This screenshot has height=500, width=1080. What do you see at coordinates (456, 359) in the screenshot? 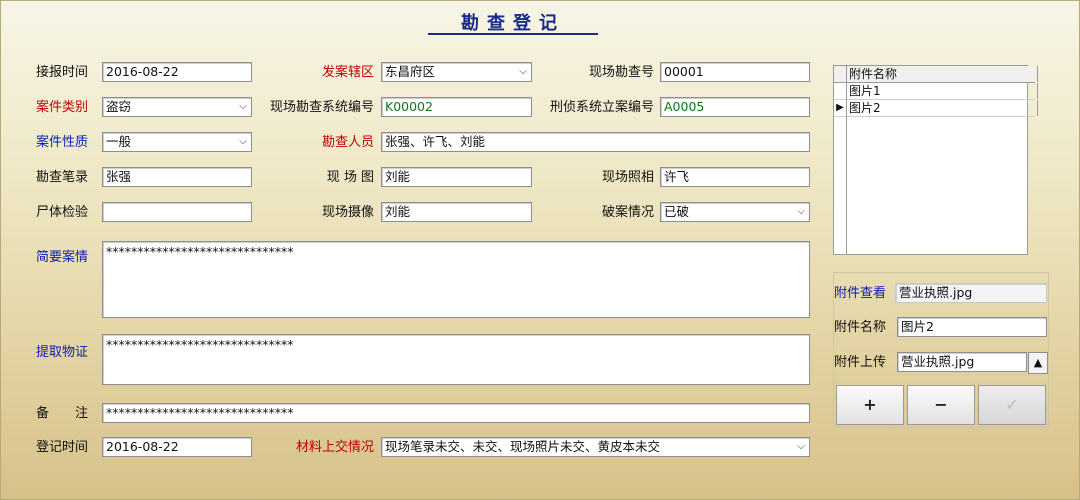
I see `evidence-textarea: ******************************` at bounding box center [456, 359].